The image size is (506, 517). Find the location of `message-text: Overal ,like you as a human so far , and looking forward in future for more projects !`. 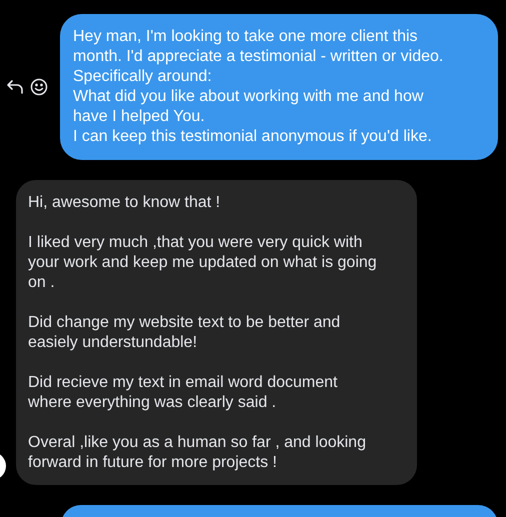

message-text: Overal ,like you as a human so far , and looking forward in future for more projects ! is located at coordinates (197, 453).